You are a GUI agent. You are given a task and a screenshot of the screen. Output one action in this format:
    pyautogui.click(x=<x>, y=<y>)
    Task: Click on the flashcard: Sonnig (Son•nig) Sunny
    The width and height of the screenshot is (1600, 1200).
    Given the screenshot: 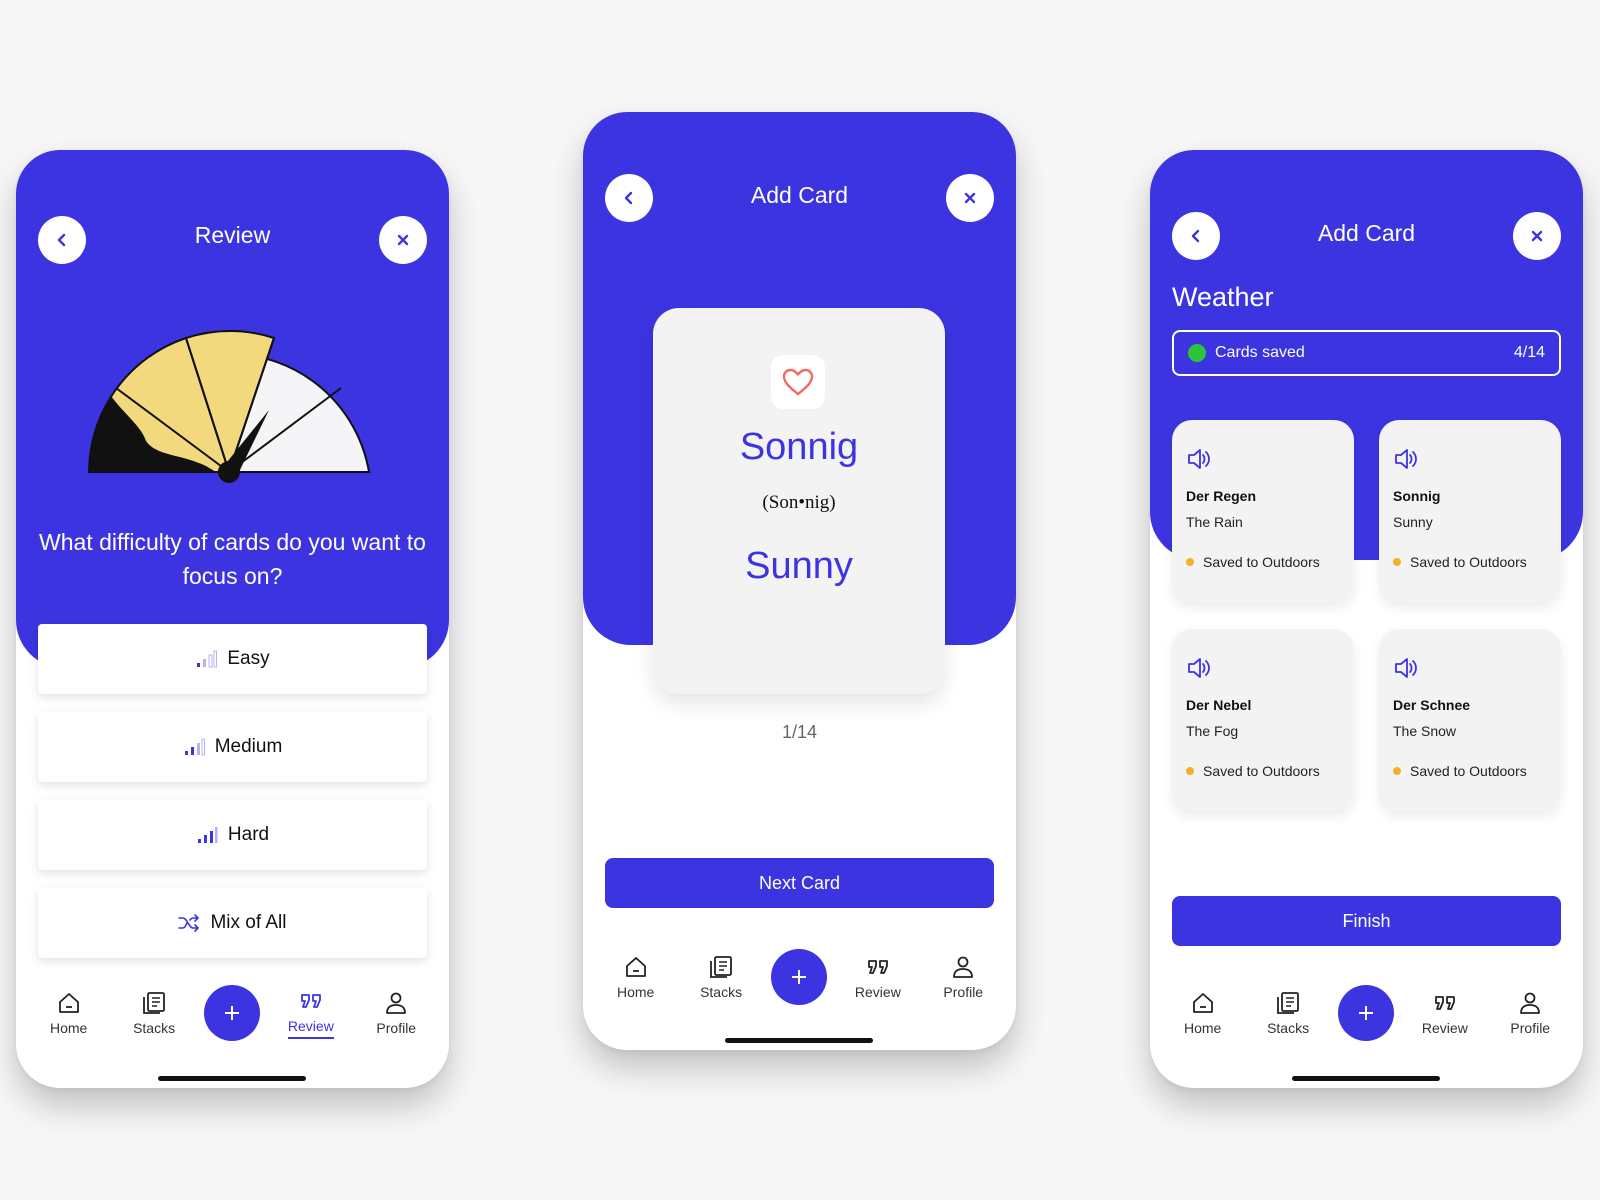 What is the action you would take?
    pyautogui.click(x=799, y=501)
    